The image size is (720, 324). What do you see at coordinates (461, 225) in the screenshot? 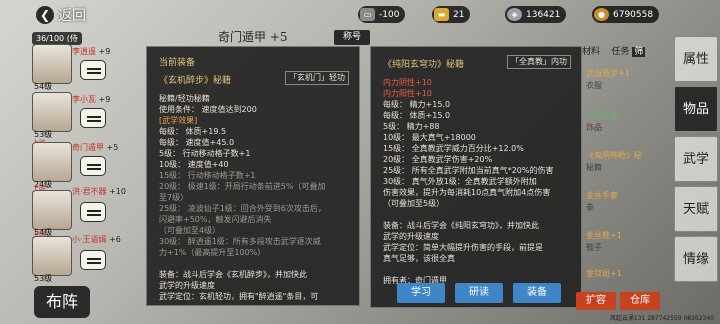
I see `effect-line: 装备：战斗后学会《纯阳玄穹功》，并加快此` at bounding box center [461, 225].